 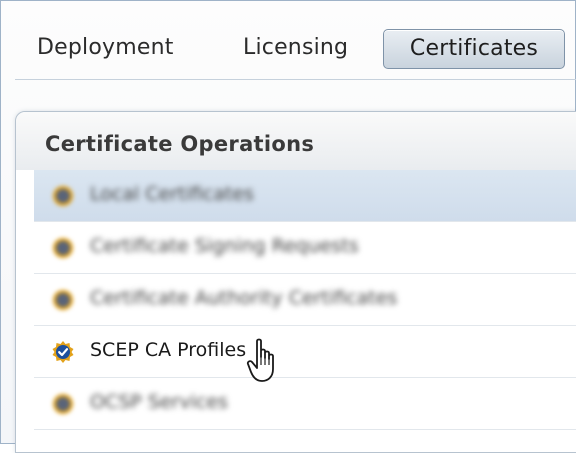 What do you see at coordinates (305, 352) in the screenshot?
I see `list-item-scep-ca-profiles: SCEP CA Profiles` at bounding box center [305, 352].